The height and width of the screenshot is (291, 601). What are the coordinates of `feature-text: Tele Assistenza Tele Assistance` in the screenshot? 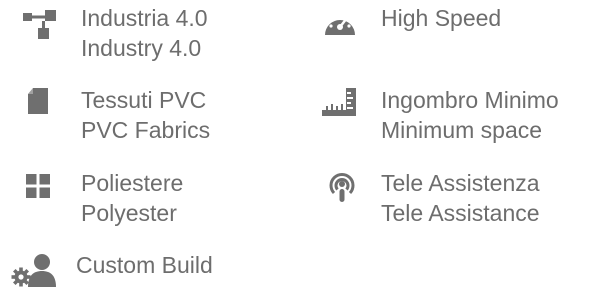 It's located at (460, 198).